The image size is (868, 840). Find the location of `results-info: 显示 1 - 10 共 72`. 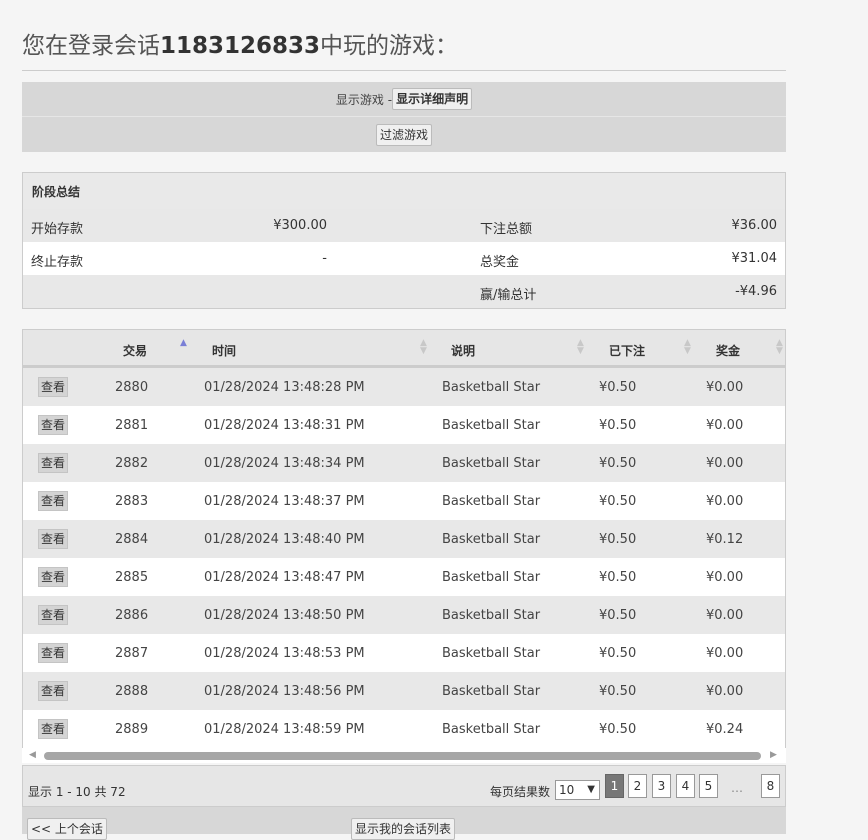

results-info: 显示 1 - 10 共 72 is located at coordinates (77, 792).